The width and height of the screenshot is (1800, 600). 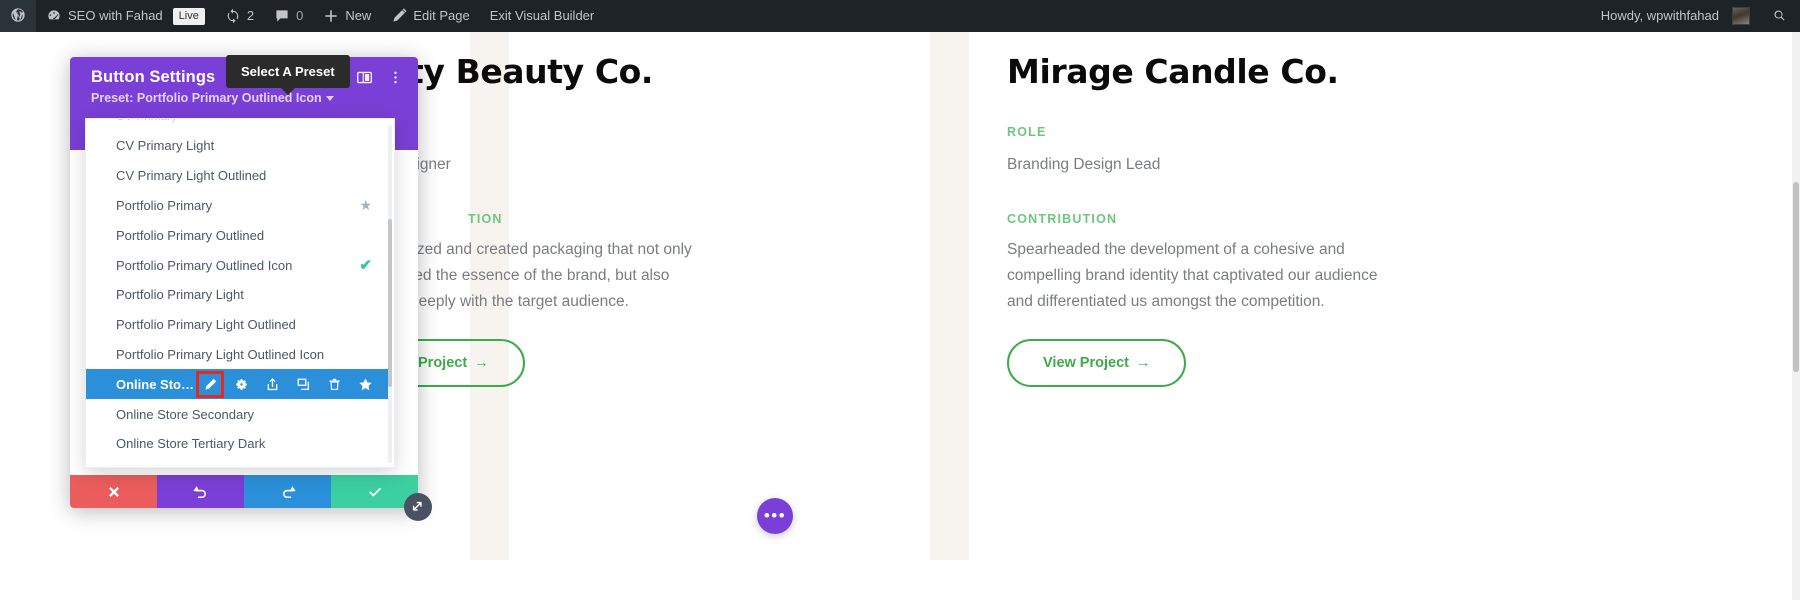 What do you see at coordinates (237, 206) in the screenshot?
I see `list-item: Portfolio Primary ★` at bounding box center [237, 206].